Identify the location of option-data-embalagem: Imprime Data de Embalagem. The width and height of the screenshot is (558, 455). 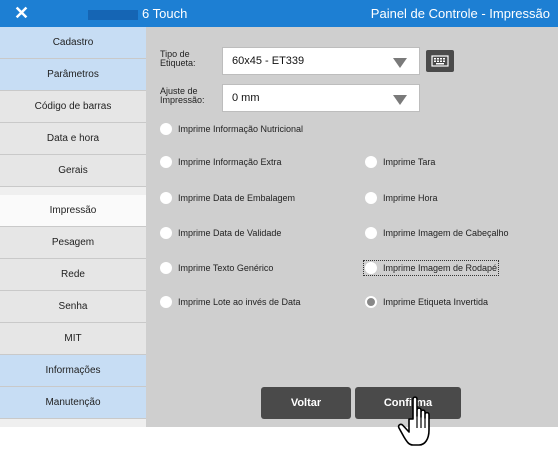
(227, 198).